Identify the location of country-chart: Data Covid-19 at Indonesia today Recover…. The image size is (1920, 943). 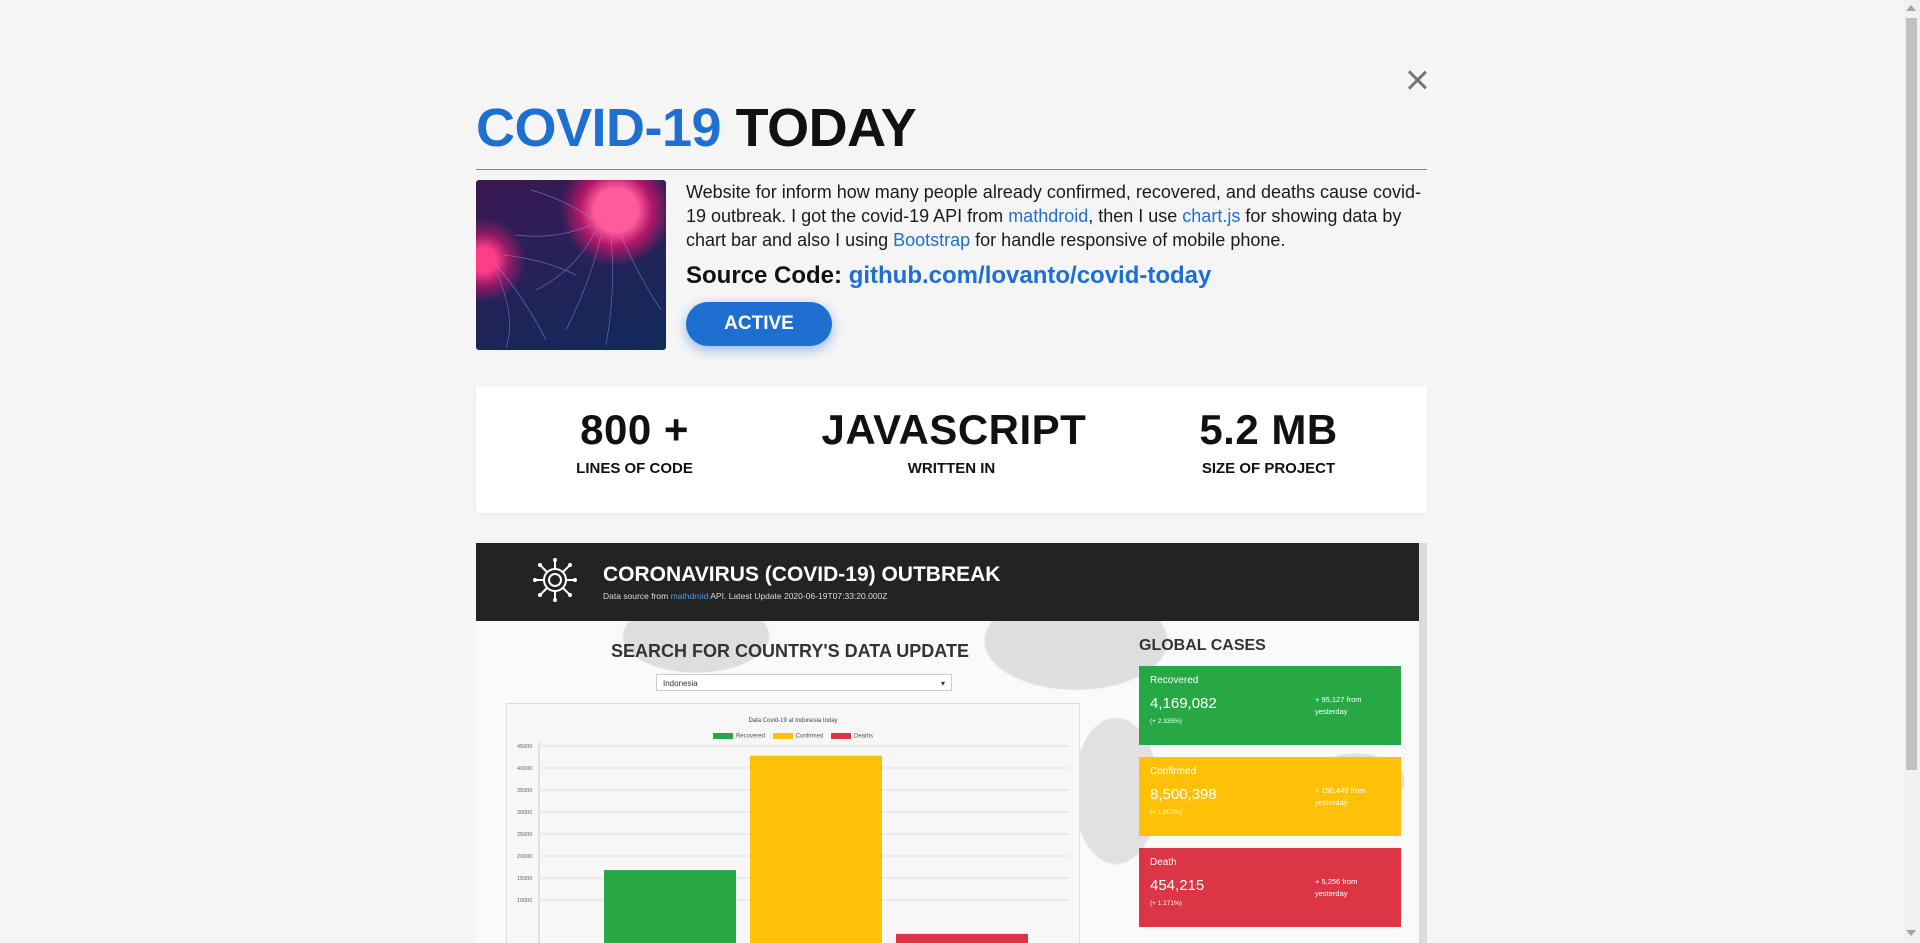
(793, 823).